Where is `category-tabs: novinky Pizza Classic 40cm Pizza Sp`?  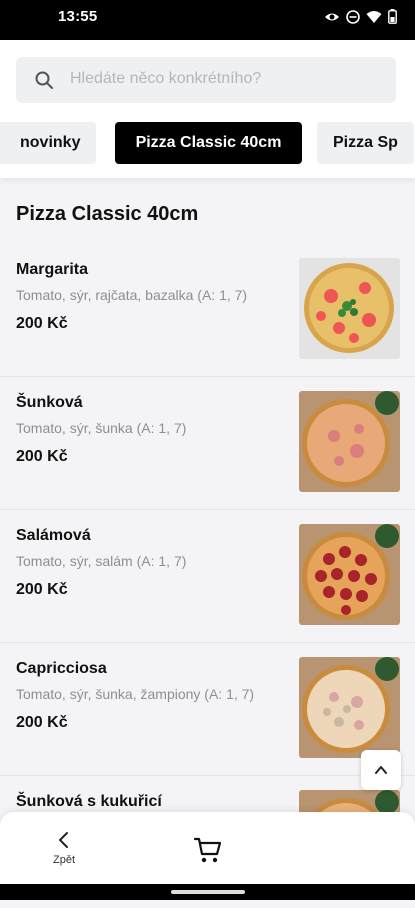 category-tabs: novinky Pizza Classic 40cm Pizza Sp is located at coordinates (207, 143).